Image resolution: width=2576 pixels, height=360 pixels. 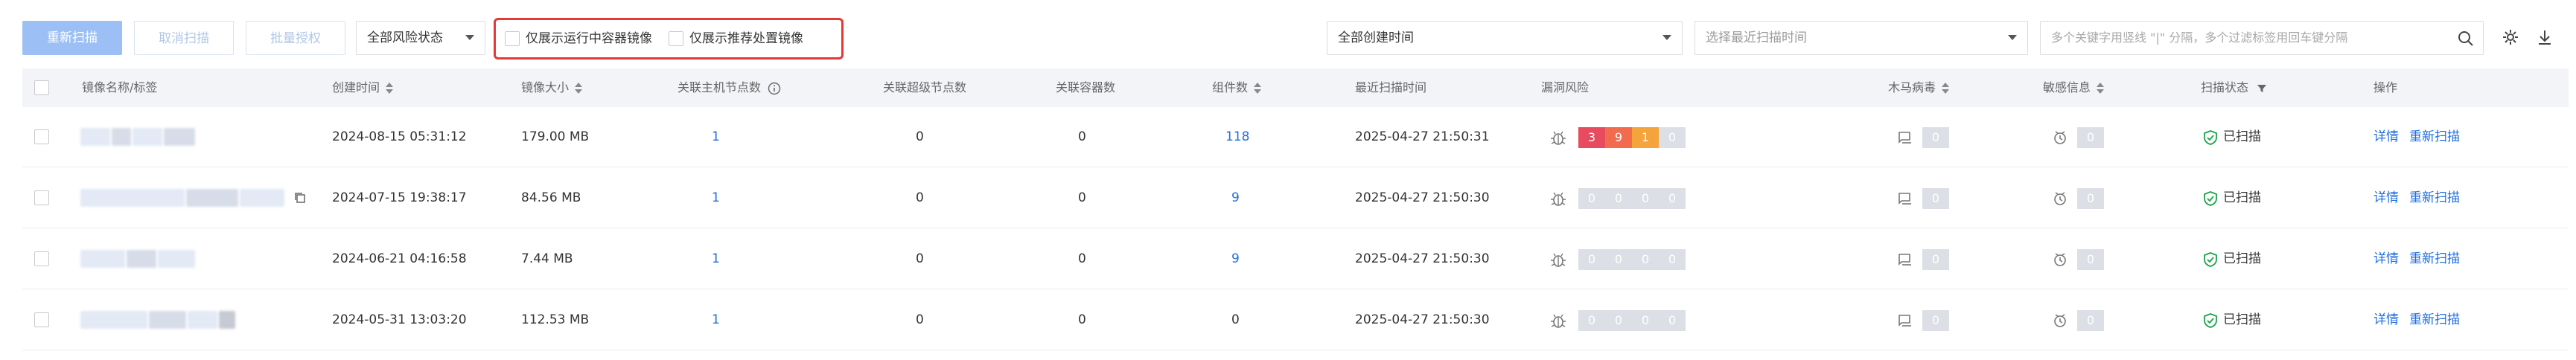 What do you see at coordinates (746, 38) in the screenshot?
I see `only-recommended-label: 仅展示推荐处置镜像` at bounding box center [746, 38].